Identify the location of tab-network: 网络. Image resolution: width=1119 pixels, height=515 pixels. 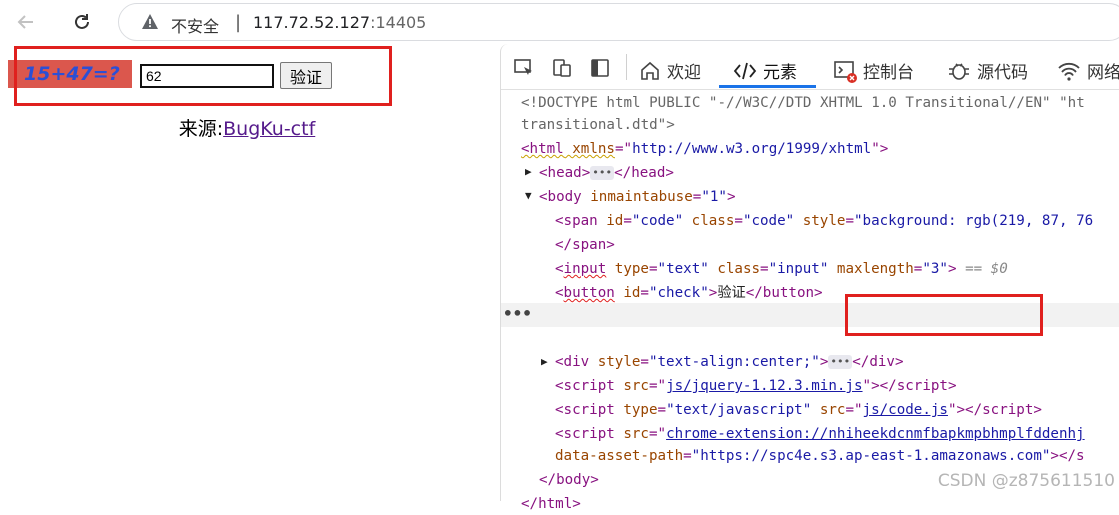
(1088, 70).